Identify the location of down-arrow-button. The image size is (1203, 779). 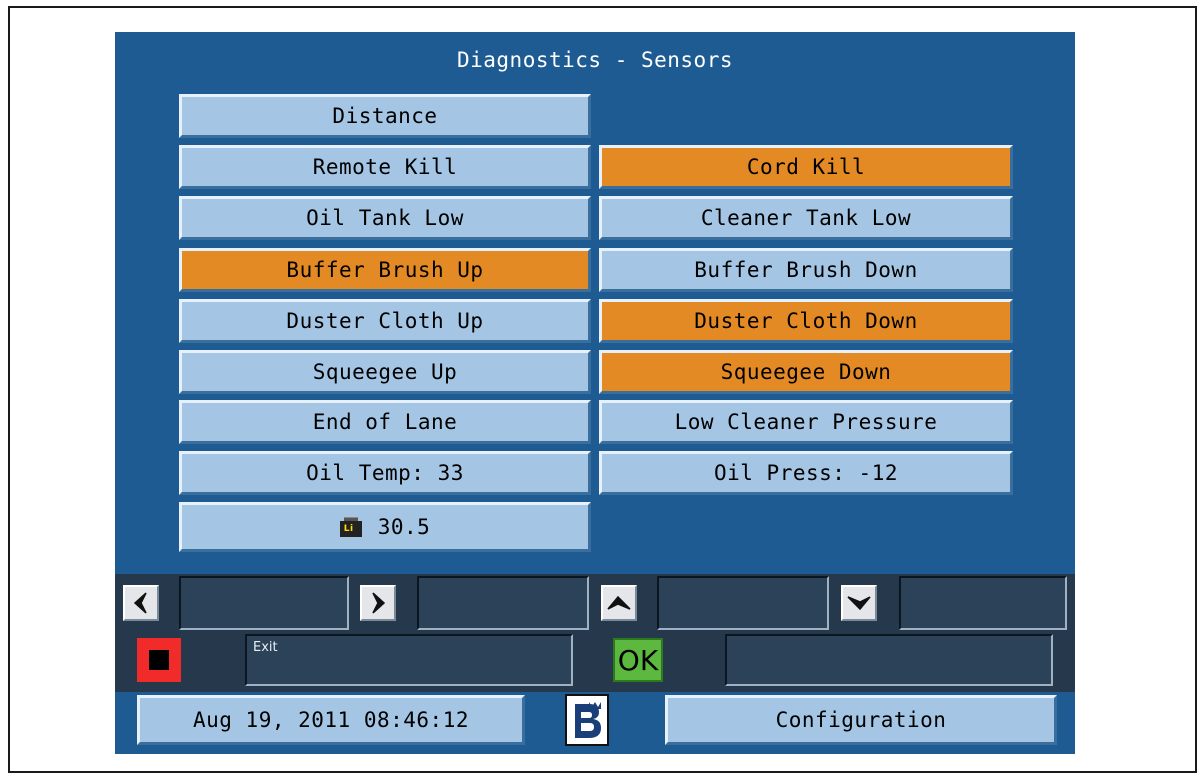
(859, 603).